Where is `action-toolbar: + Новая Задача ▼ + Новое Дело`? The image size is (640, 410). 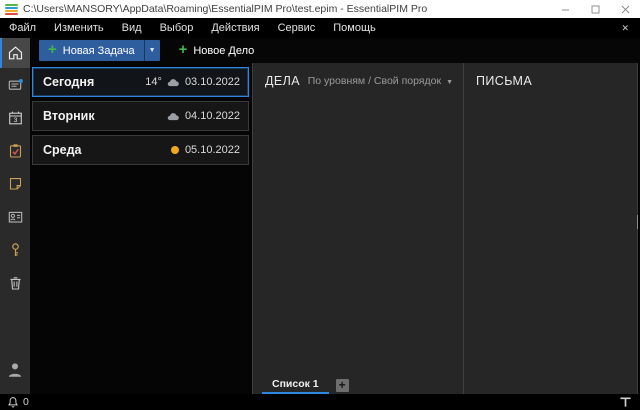
action-toolbar: + Новая Задача ▼ + Новое Дело is located at coordinates (335, 50).